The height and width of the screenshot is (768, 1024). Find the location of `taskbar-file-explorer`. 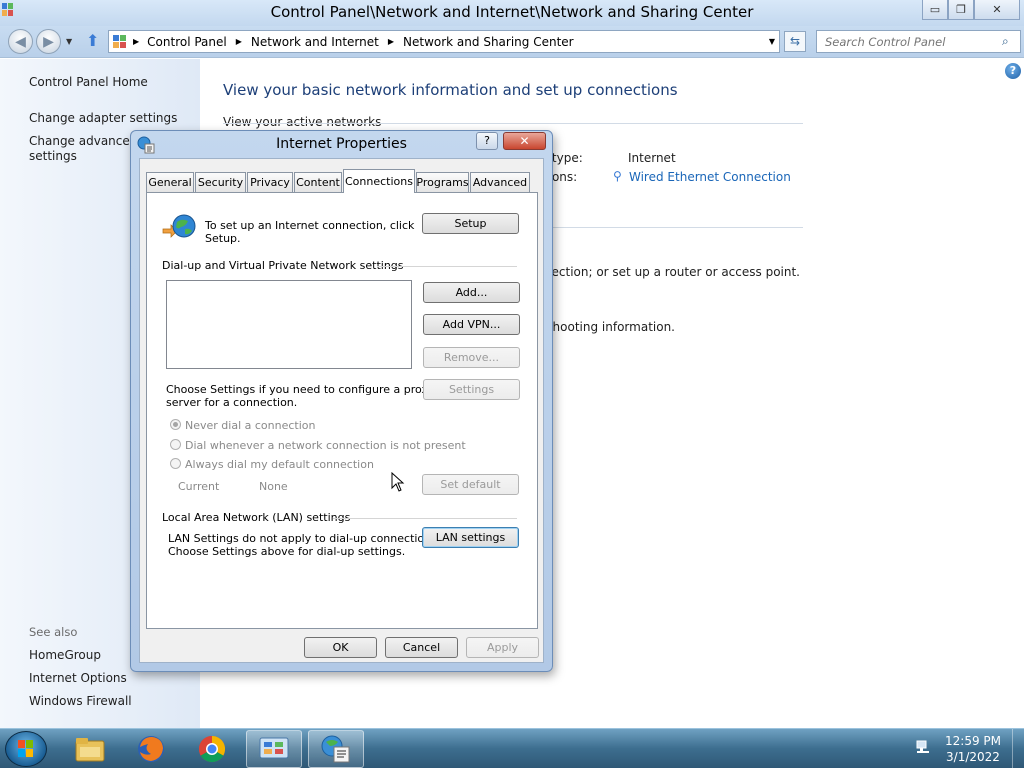

taskbar-file-explorer is located at coordinates (90, 749).